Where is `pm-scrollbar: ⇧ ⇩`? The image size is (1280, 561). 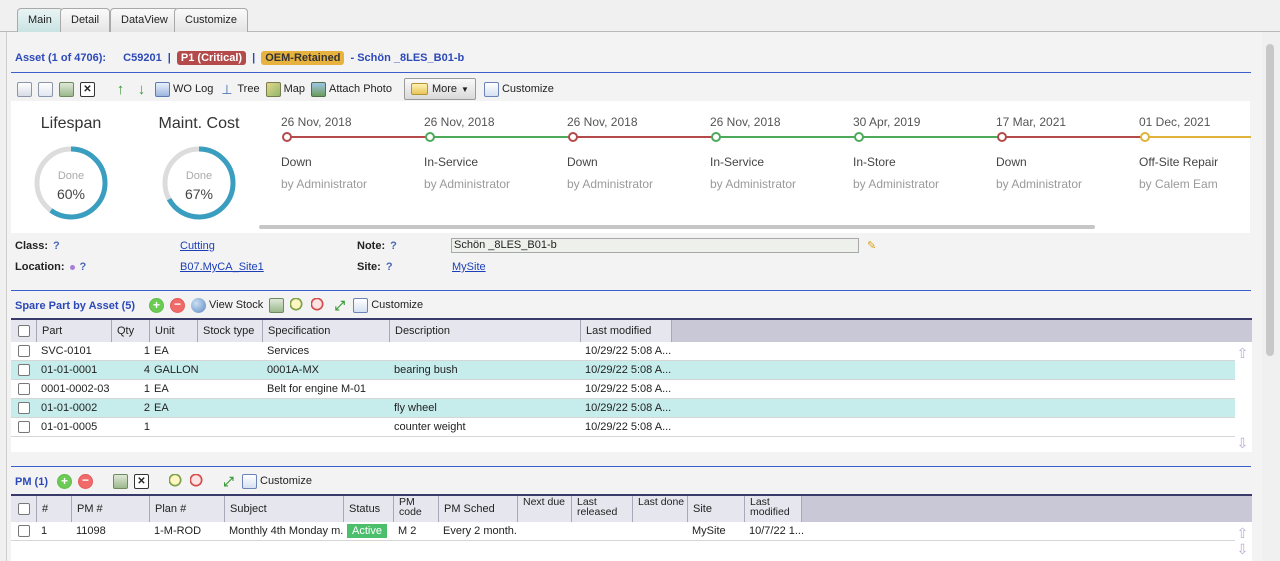
pm-scrollbar: ⇧ ⇩ is located at coordinates (1242, 542).